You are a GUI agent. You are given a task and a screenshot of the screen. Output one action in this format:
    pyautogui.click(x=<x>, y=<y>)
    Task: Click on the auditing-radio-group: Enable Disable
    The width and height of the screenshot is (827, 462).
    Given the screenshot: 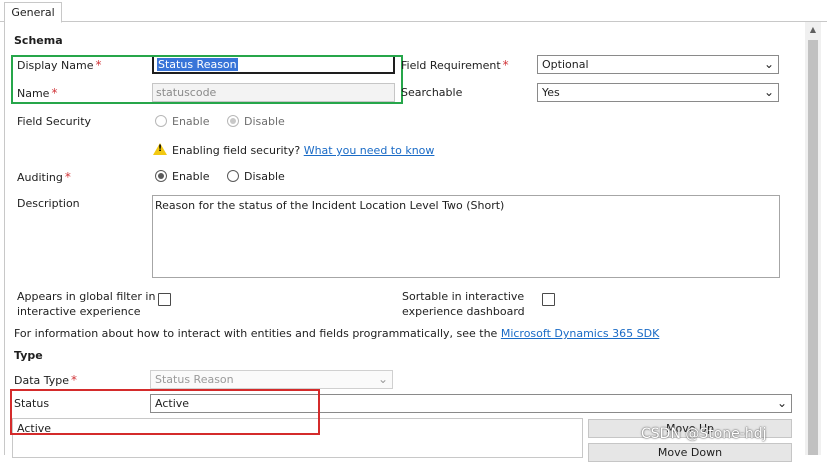 What is the action you would take?
    pyautogui.click(x=227, y=176)
    